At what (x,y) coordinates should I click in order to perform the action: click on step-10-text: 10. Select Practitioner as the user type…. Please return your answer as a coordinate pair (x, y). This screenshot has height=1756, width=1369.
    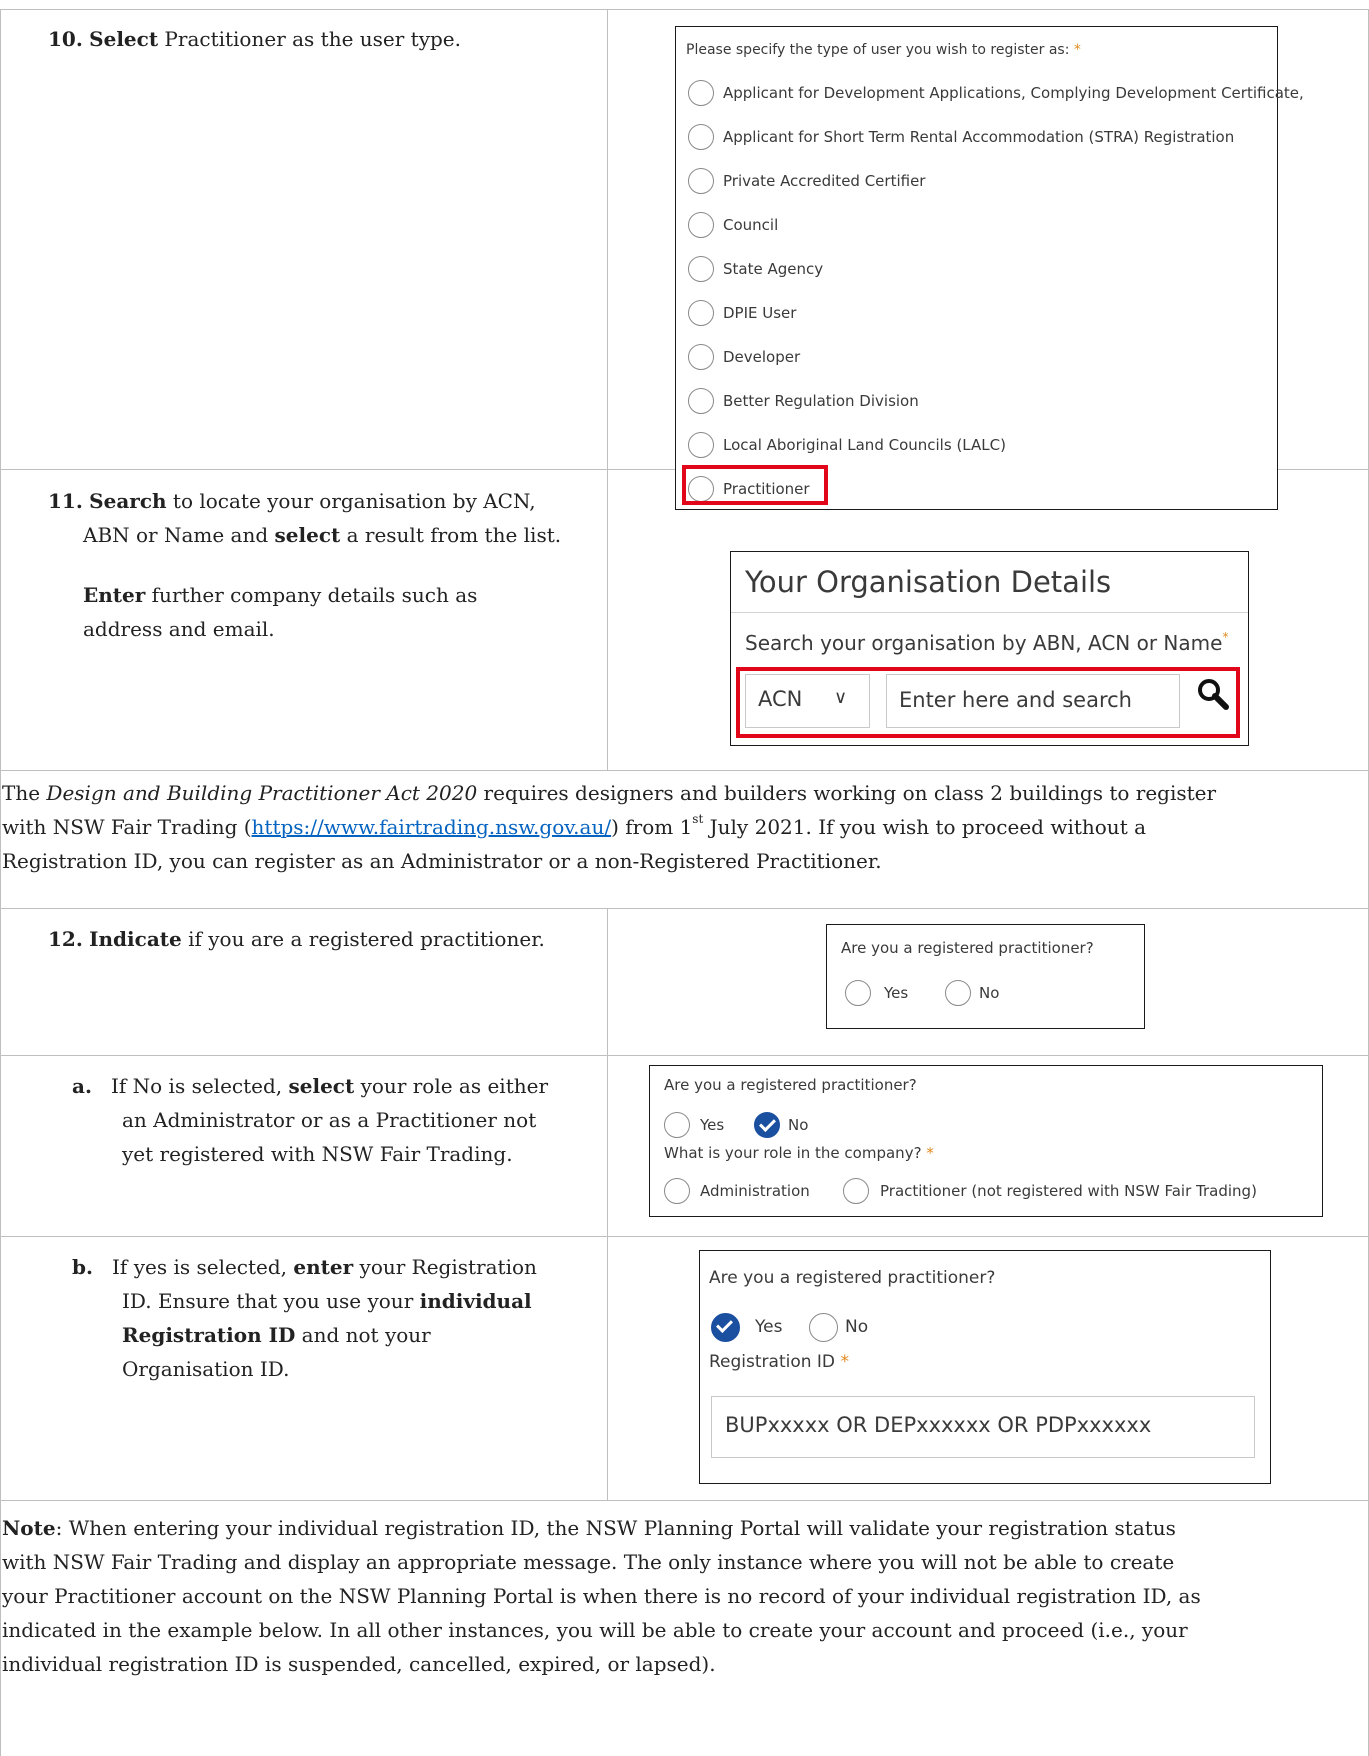
    Looking at the image, I should click on (254, 39).